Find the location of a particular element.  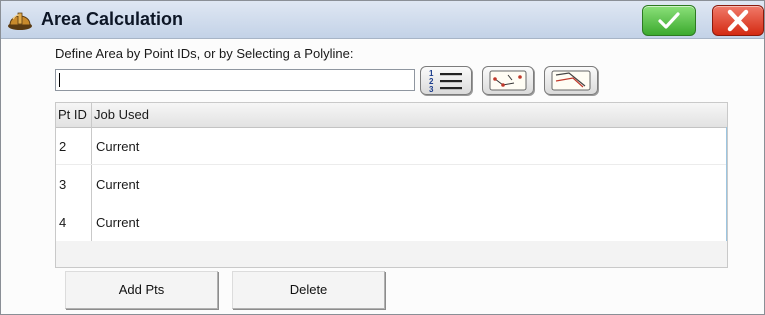

select-points-button is located at coordinates (508, 80).